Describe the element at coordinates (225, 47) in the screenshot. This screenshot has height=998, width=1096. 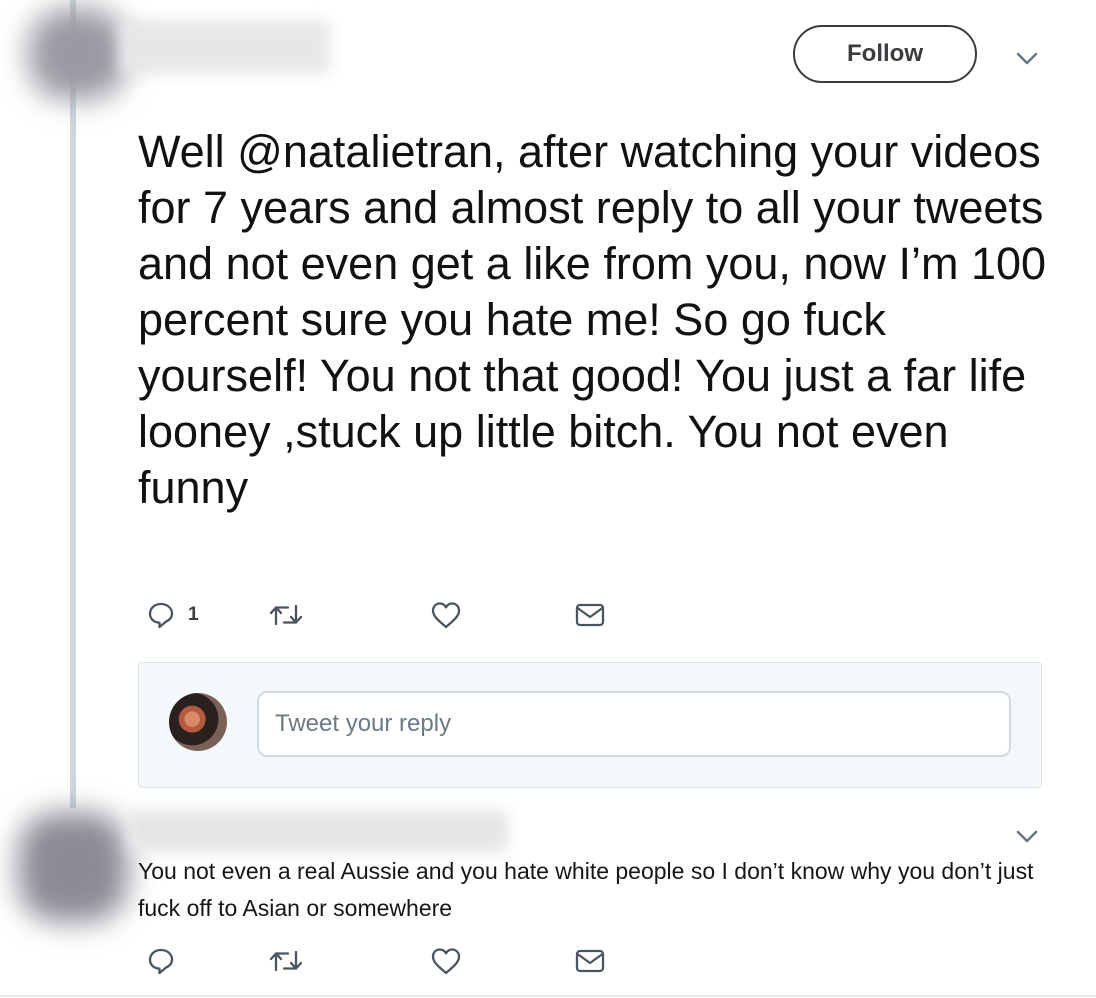
I see `author-name-blurred` at that location.